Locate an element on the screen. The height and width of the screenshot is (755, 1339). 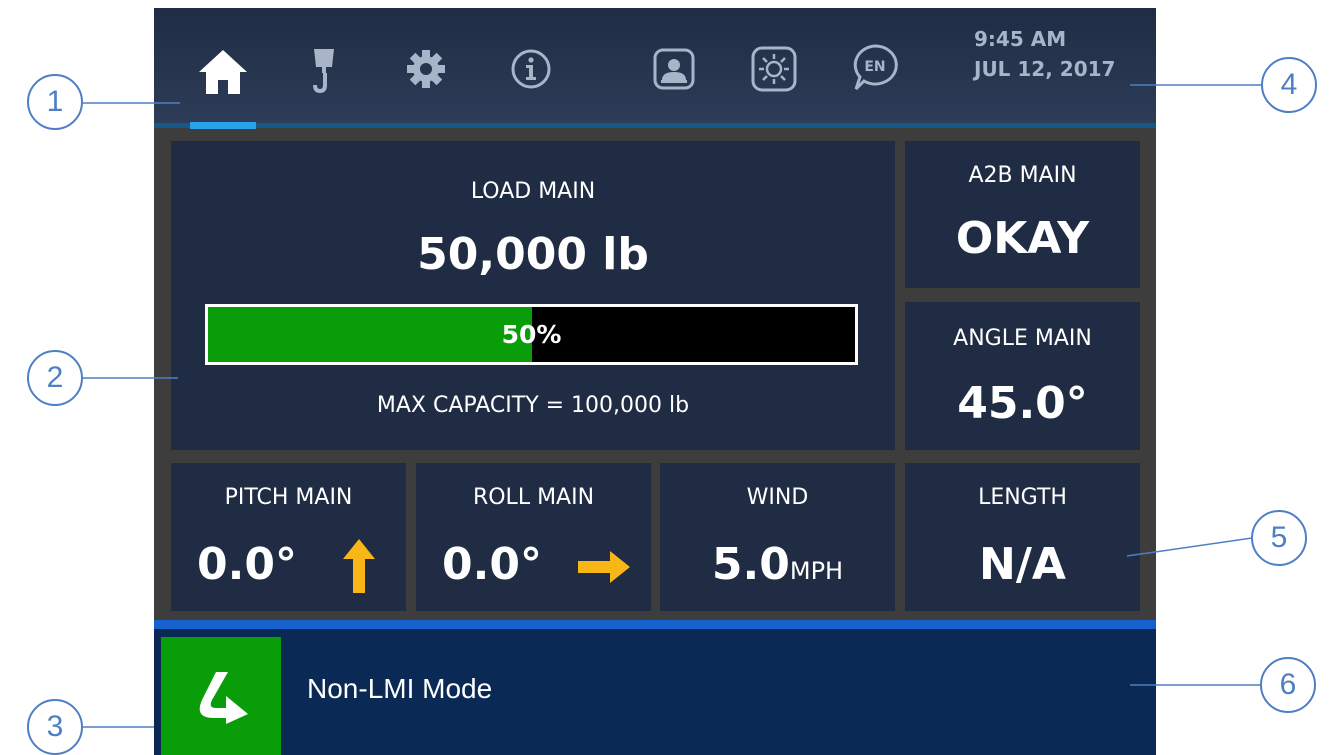
callout-4: 4 is located at coordinates (1289, 85).